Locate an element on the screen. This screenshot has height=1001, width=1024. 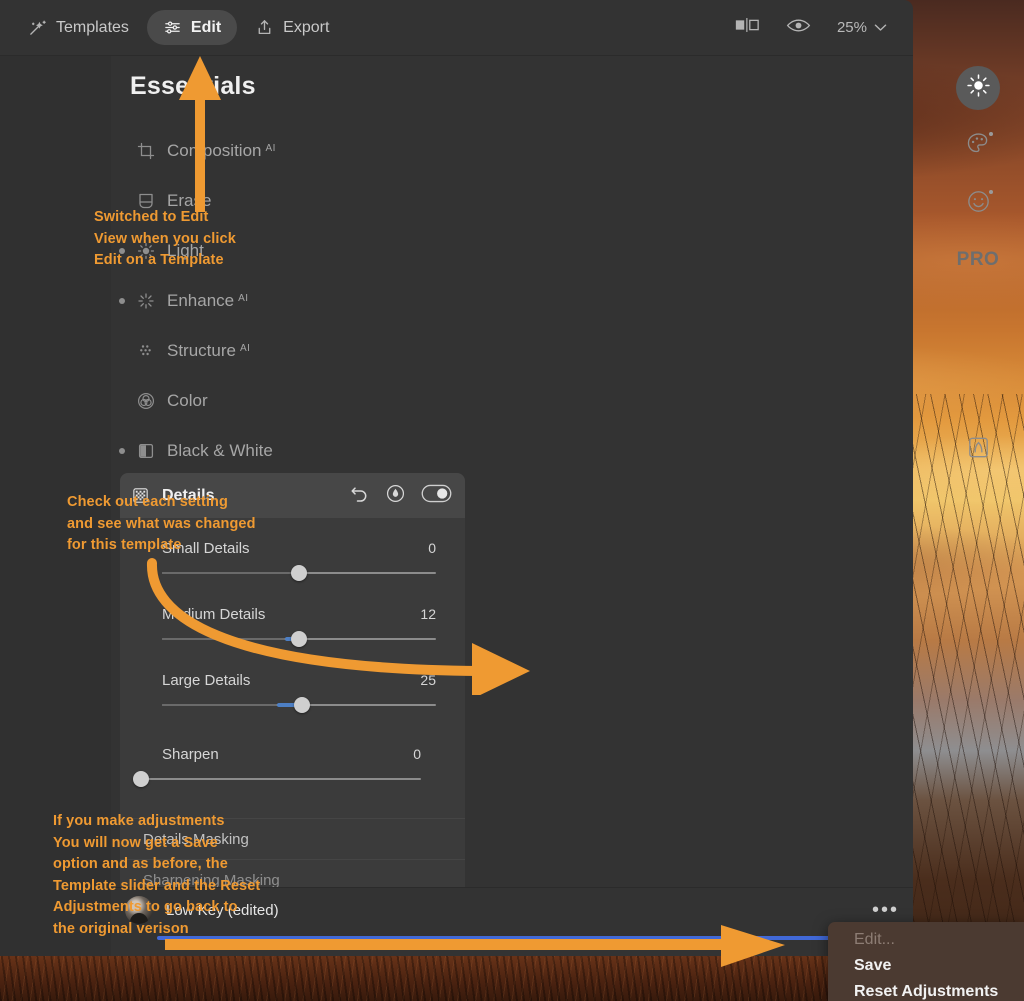
tool-row-color: Color is located at coordinates (512, 401).